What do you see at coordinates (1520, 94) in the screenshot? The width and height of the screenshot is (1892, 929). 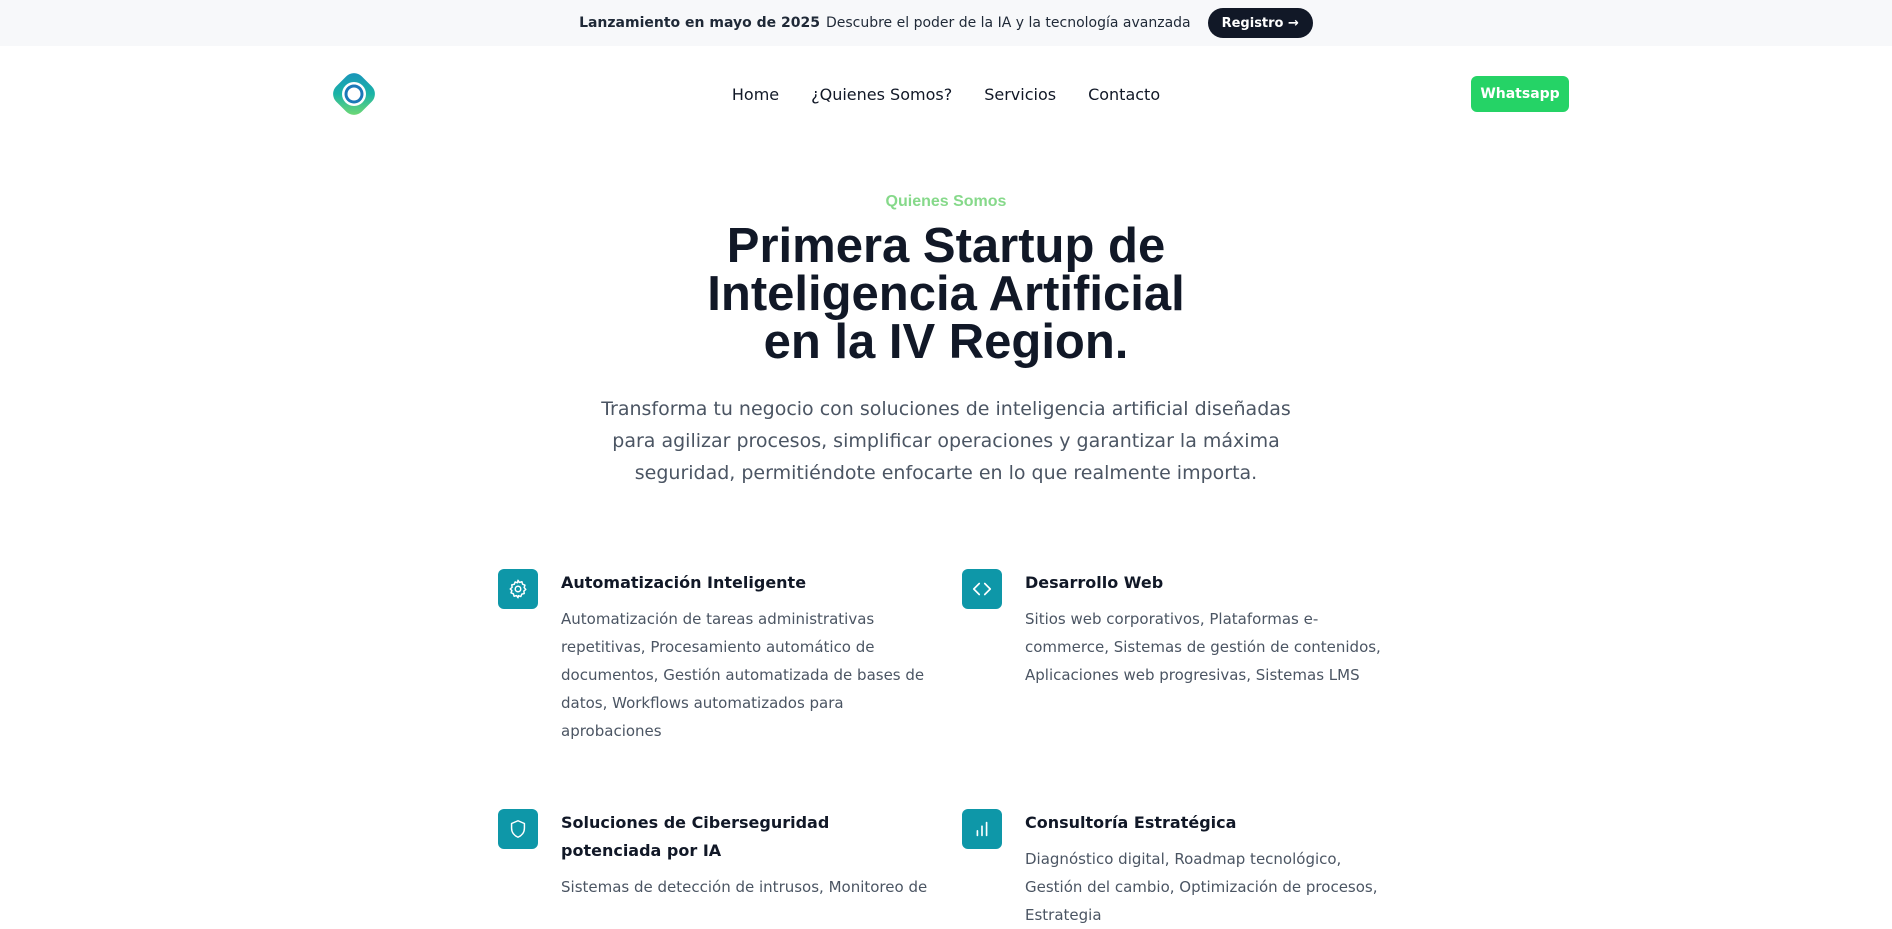 I see `whatsapp-button: Whatsapp` at bounding box center [1520, 94].